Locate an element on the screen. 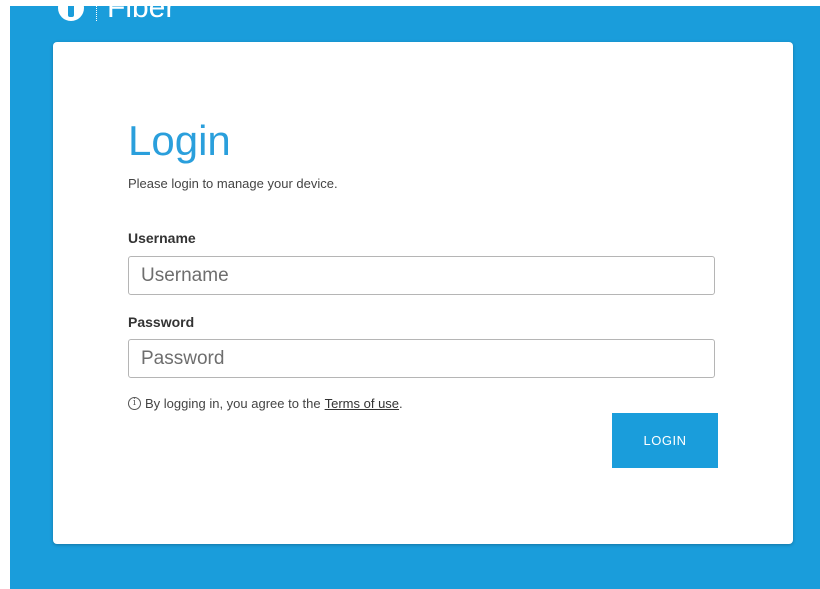 This screenshot has height=589, width=820. info-icon: i is located at coordinates (134, 403).